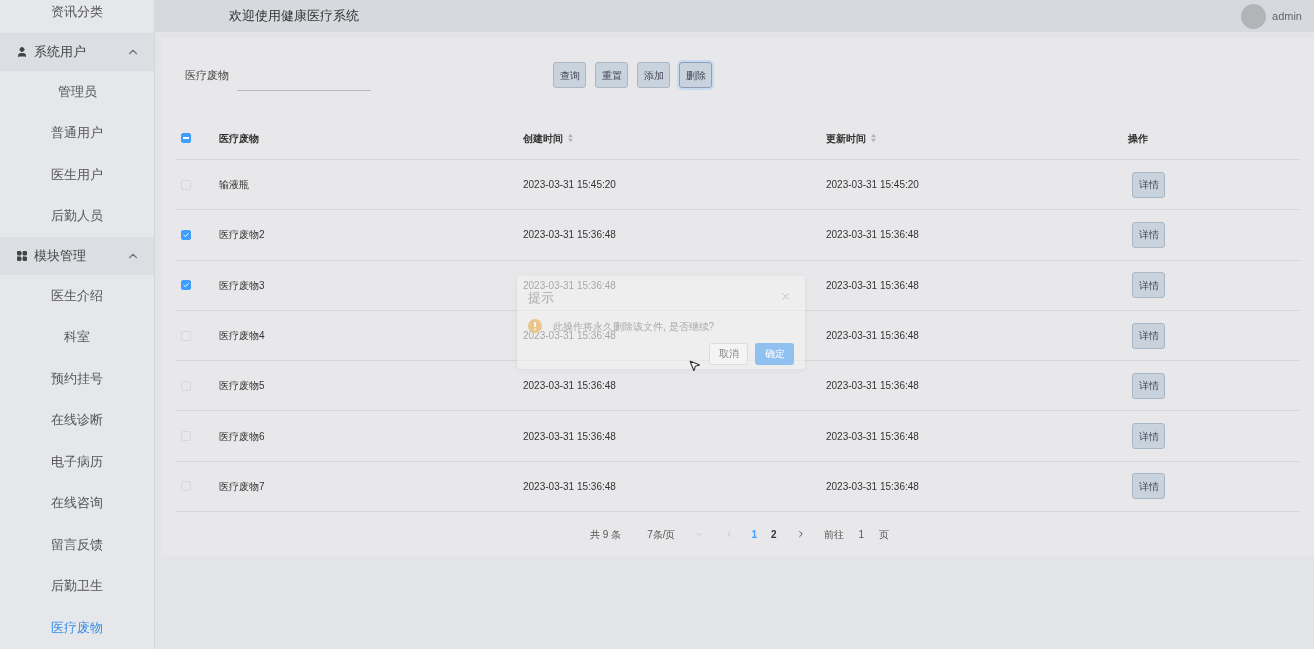 This screenshot has width=1314, height=649. I want to click on table-cell-text: 医疗废物3, so click(242, 285).